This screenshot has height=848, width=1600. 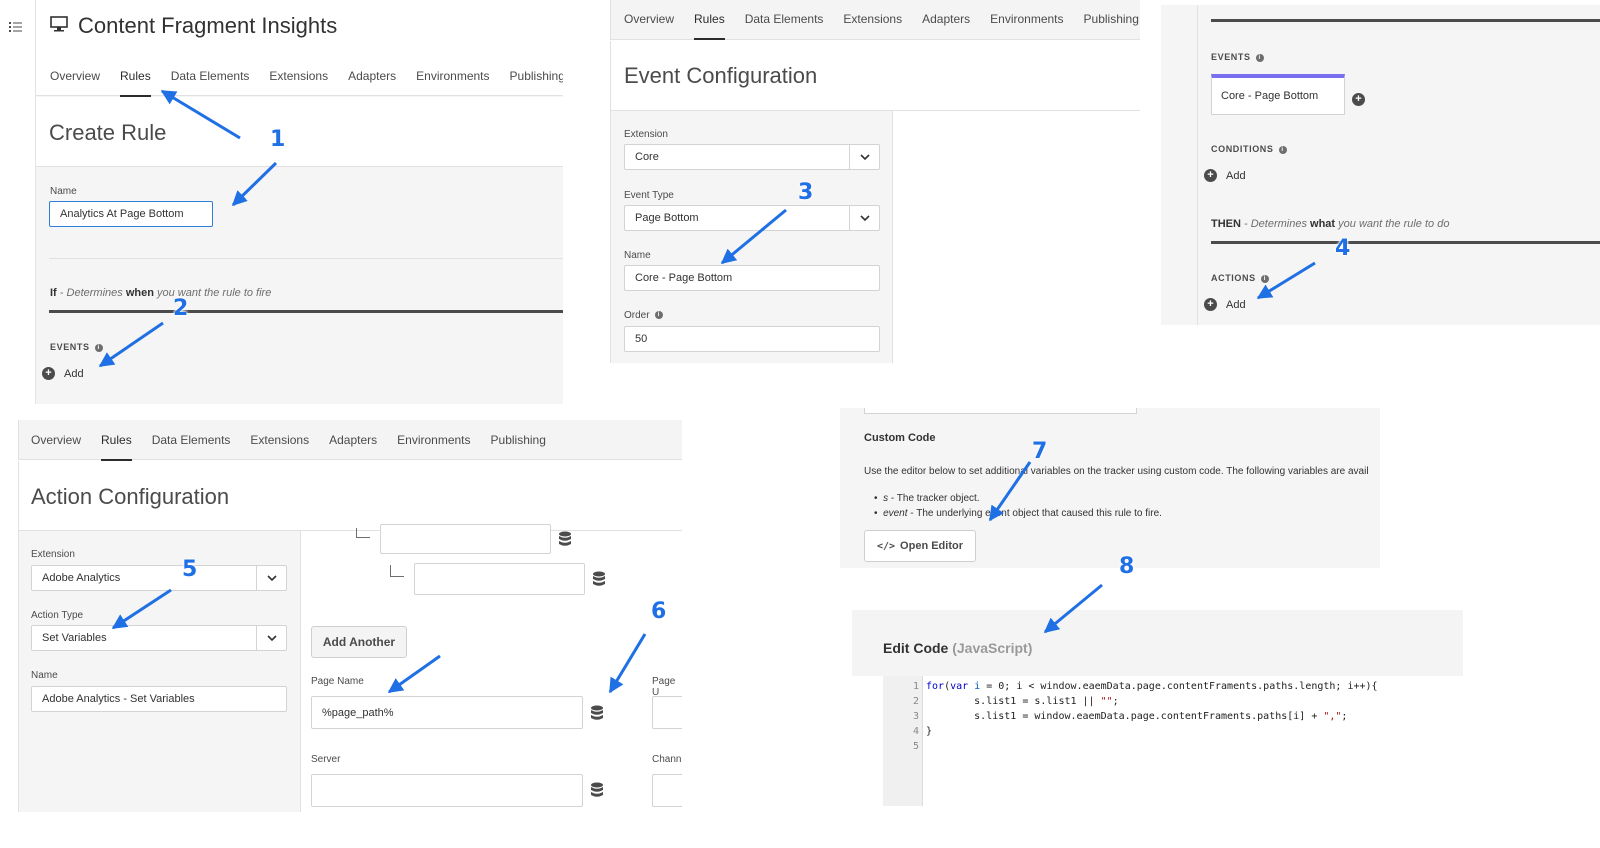 I want to click on field-bottom-edge, so click(x=1000, y=411).